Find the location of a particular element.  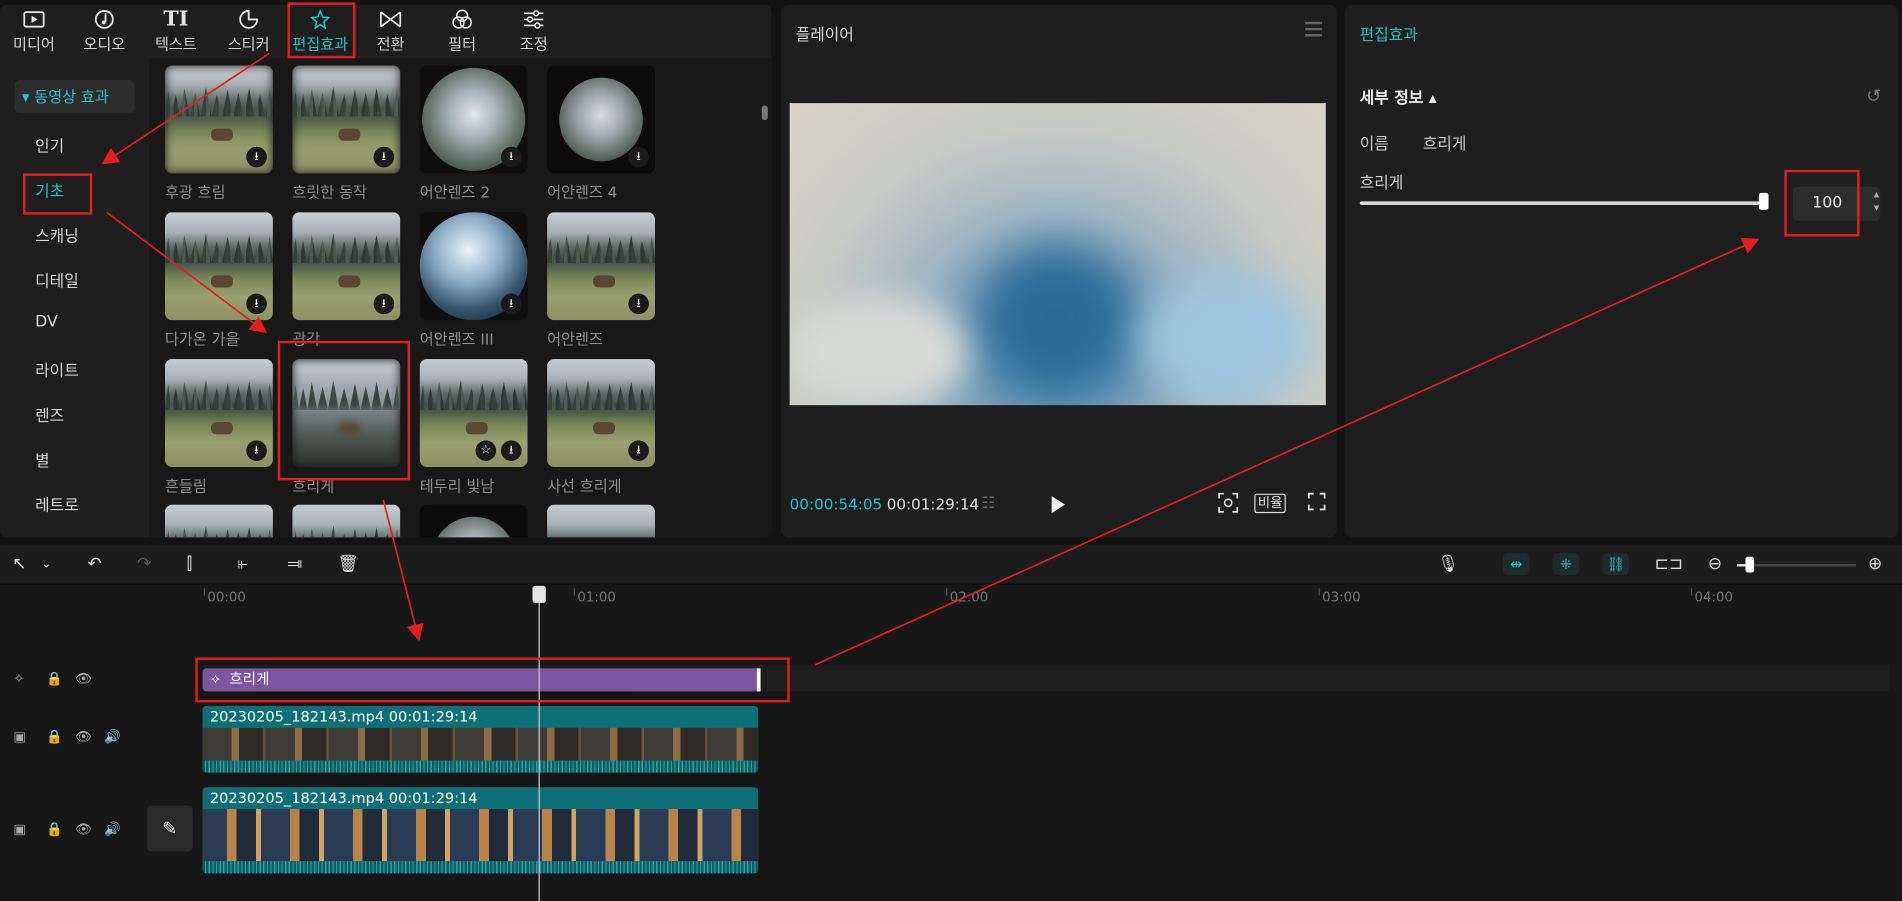

sidebar-item-retro: 레트로 is located at coordinates (57, 503).